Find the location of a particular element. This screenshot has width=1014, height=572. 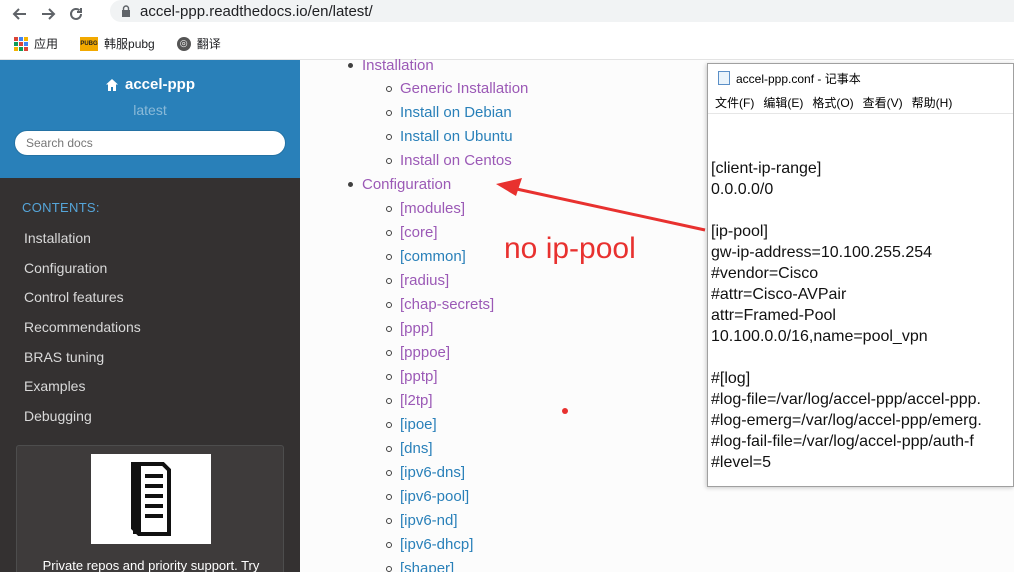

toc-subsection-link: [core] is located at coordinates (412, 232).